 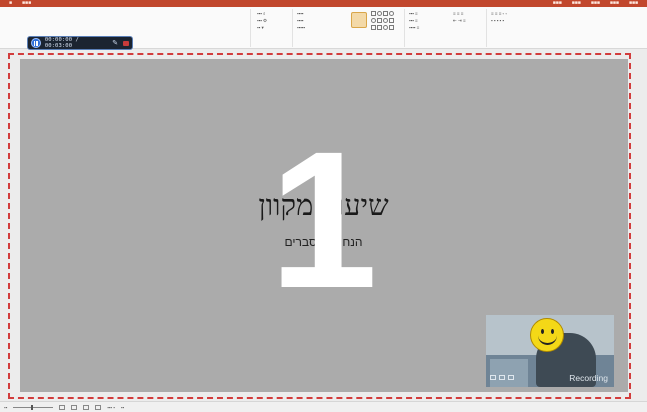 I want to click on font-format-buttons: ▪ ▪ ▪ ▪ ▪, so click(x=497, y=21).